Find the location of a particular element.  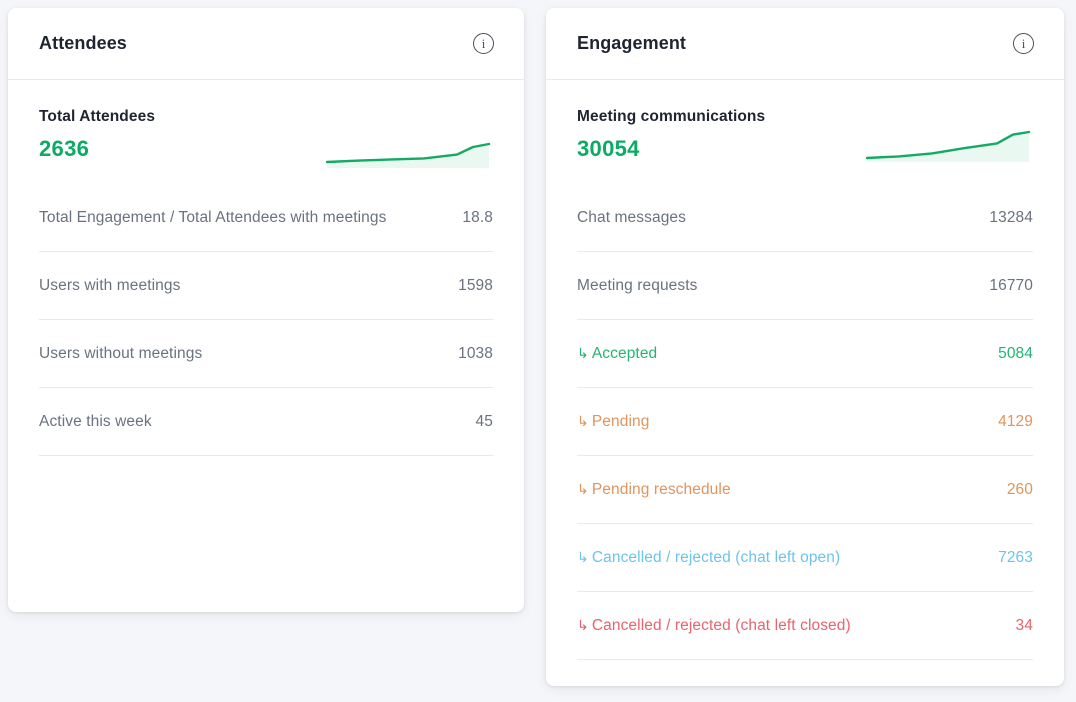

row-value: 5084 is located at coordinates (1015, 353).